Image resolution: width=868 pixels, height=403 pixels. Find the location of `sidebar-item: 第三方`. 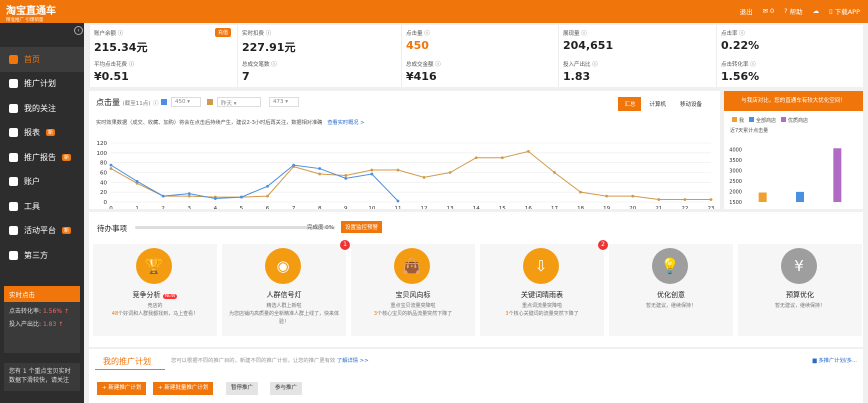

sidebar-item: 第三方 is located at coordinates (42, 255).